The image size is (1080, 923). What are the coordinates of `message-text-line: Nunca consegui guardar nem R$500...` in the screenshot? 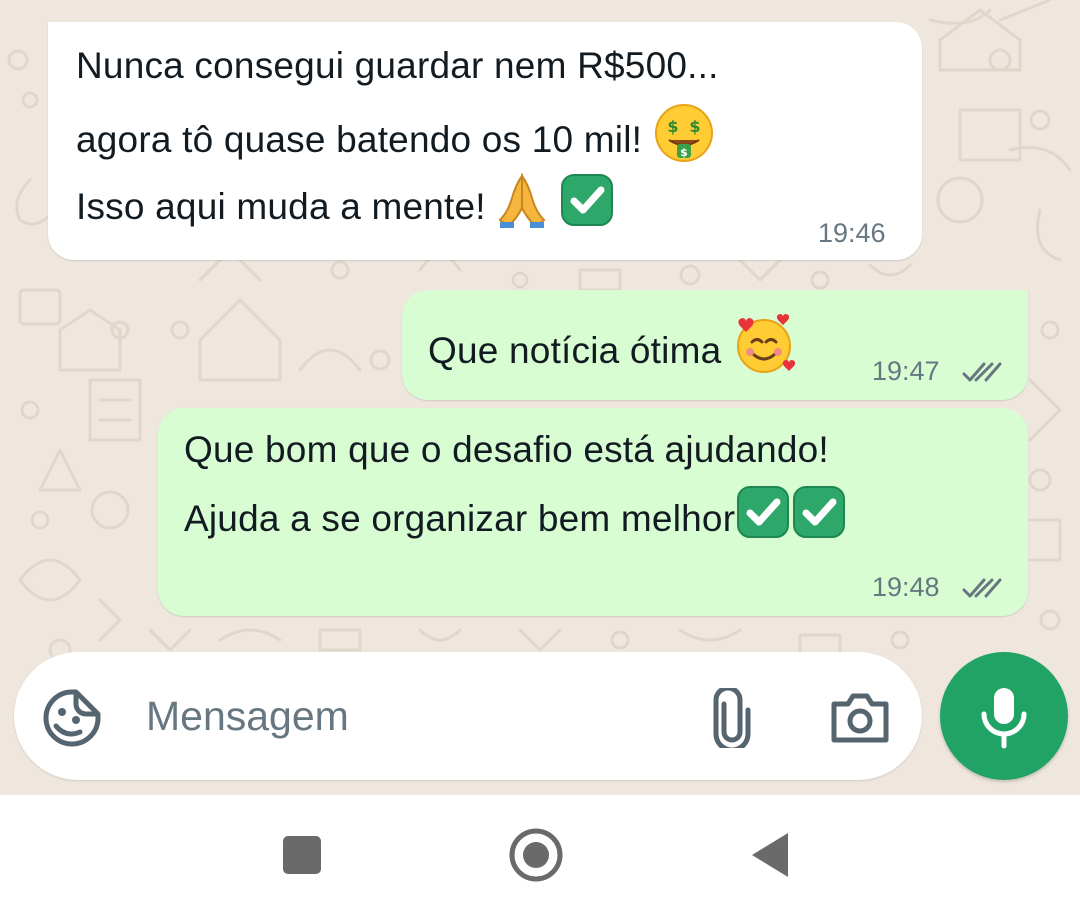 It's located at (397, 65).